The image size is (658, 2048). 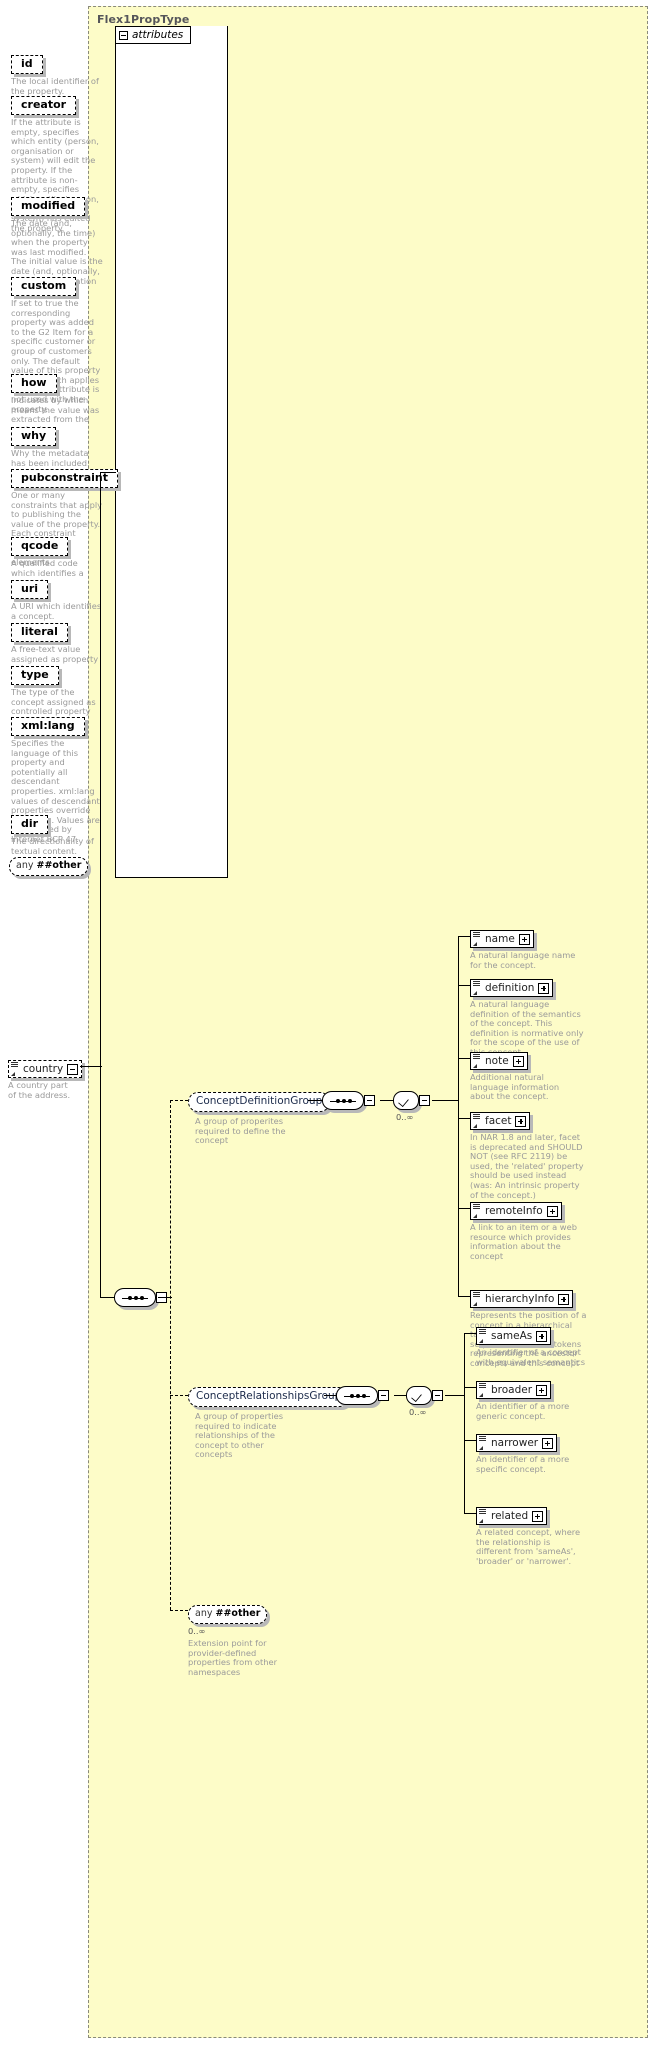 What do you see at coordinates (35, 675) in the screenshot?
I see `attribute-name: type` at bounding box center [35, 675].